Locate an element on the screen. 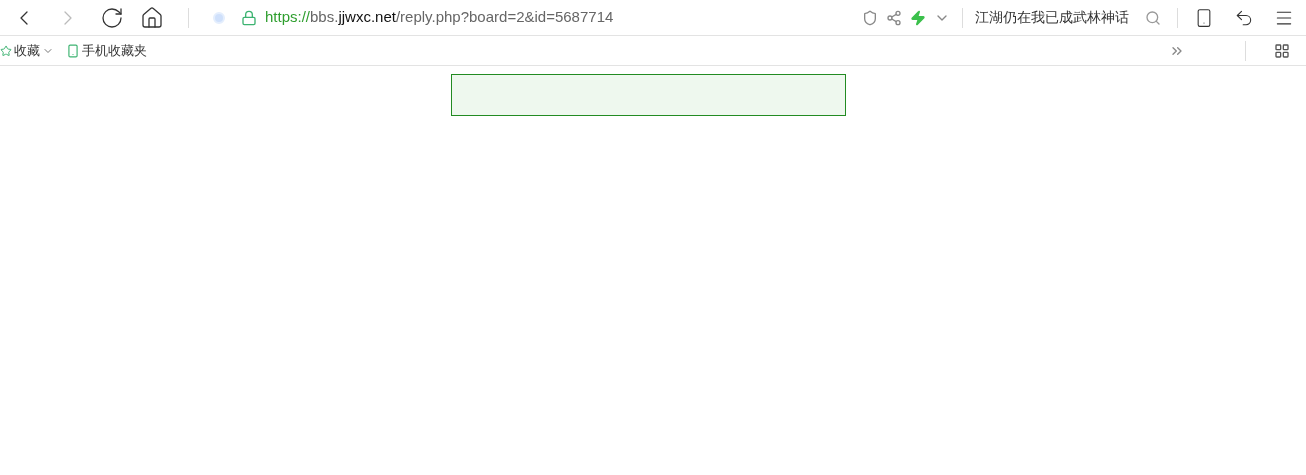 The image size is (1306, 475). bookmark-item: 收藏 is located at coordinates (27, 50).